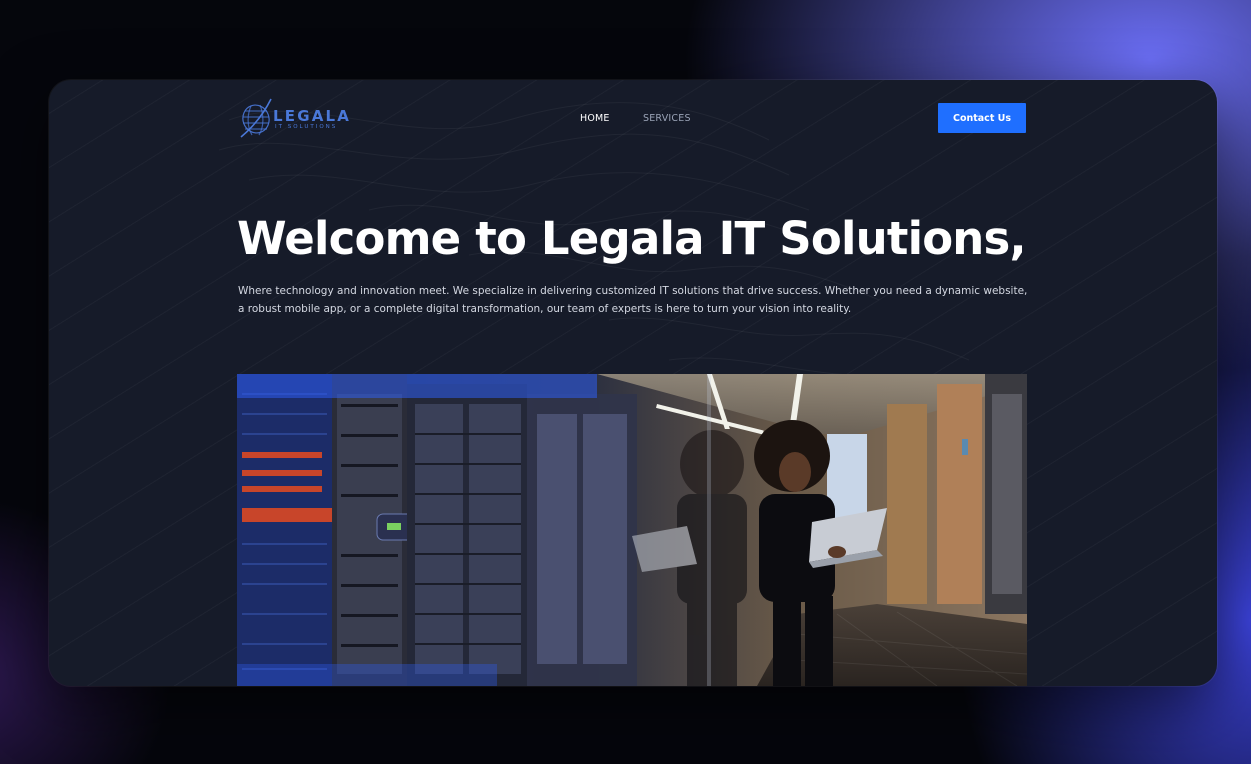  What do you see at coordinates (667, 118) in the screenshot?
I see `nav-services-link: SERVICES` at bounding box center [667, 118].